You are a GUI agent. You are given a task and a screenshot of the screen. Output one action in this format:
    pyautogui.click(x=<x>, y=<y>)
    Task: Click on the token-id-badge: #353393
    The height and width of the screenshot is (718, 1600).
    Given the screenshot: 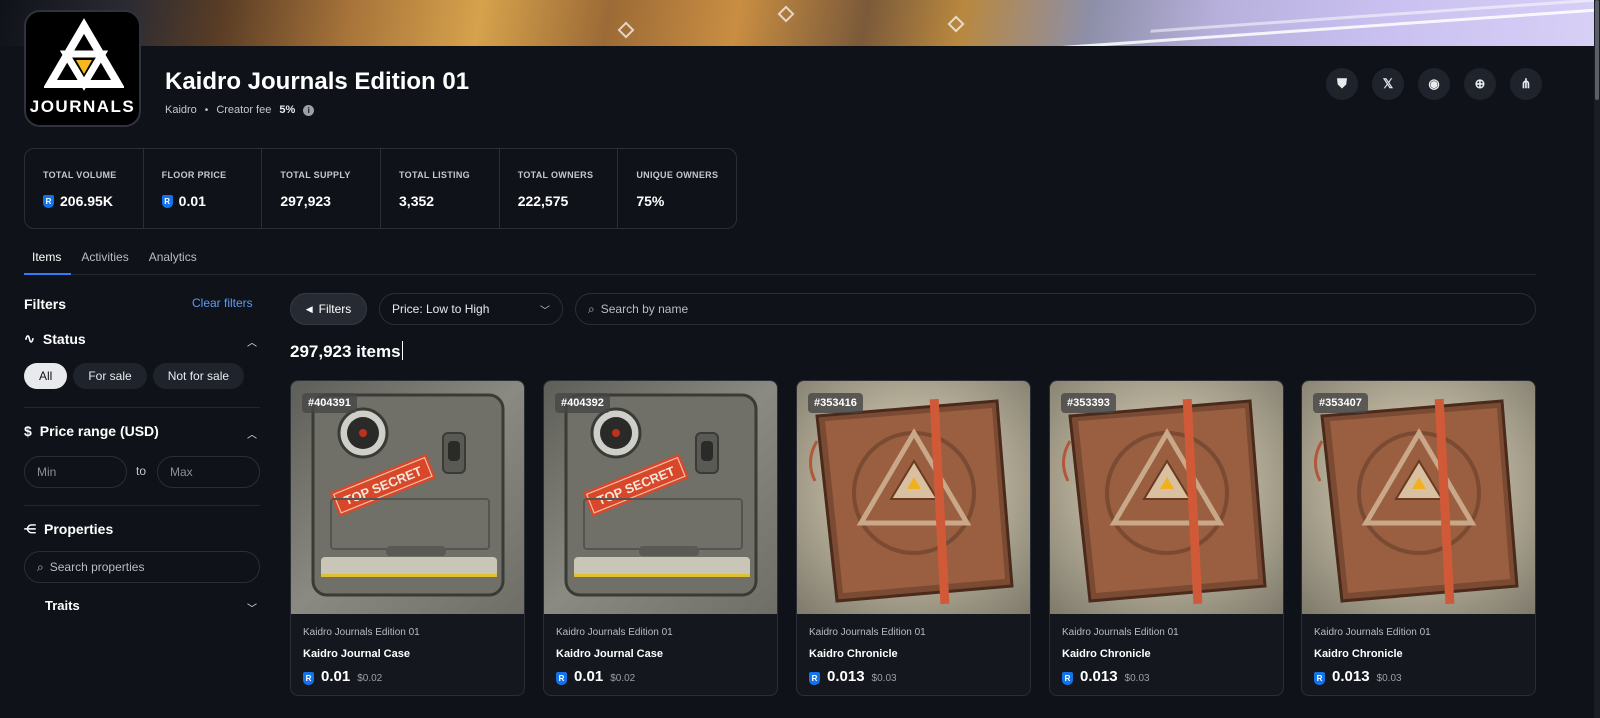 What is the action you would take?
    pyautogui.click(x=1088, y=403)
    